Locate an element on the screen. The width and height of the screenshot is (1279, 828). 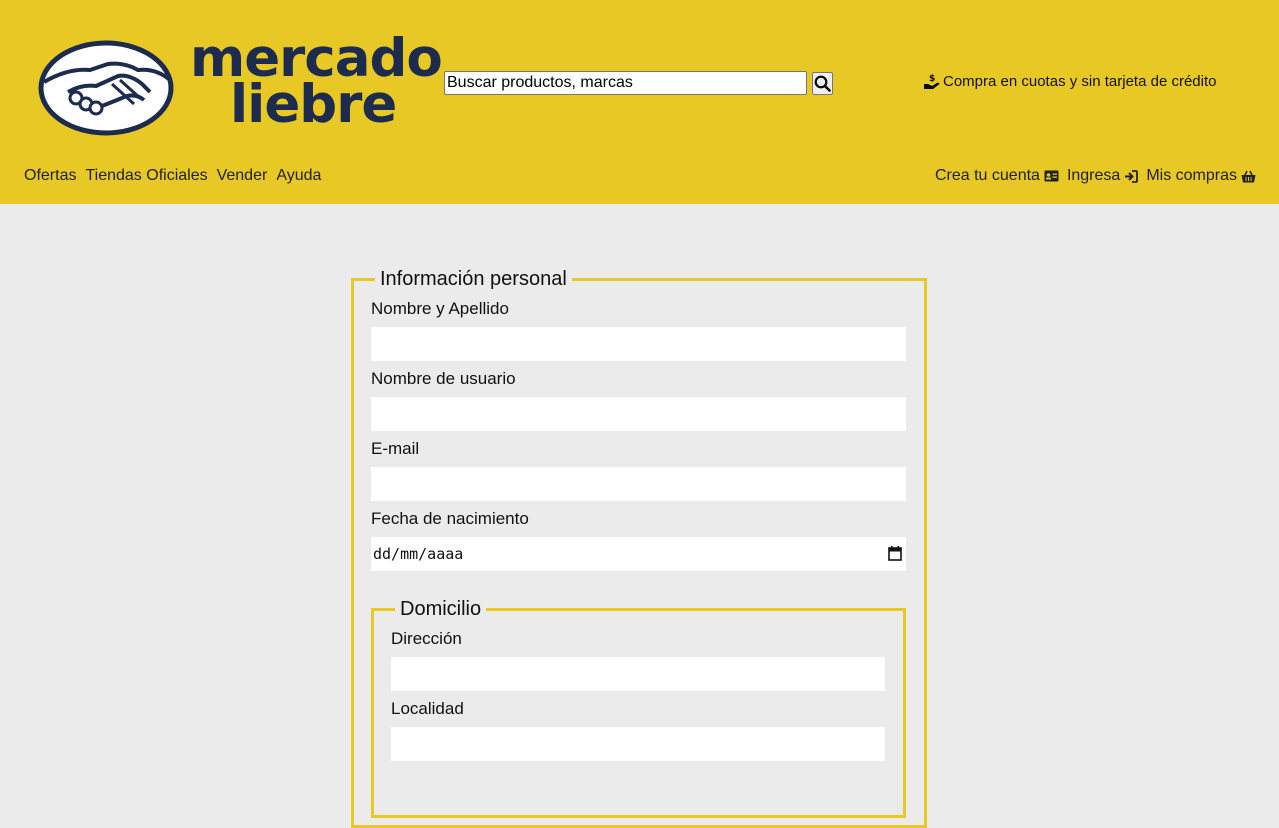
city-input is located at coordinates (638, 744).